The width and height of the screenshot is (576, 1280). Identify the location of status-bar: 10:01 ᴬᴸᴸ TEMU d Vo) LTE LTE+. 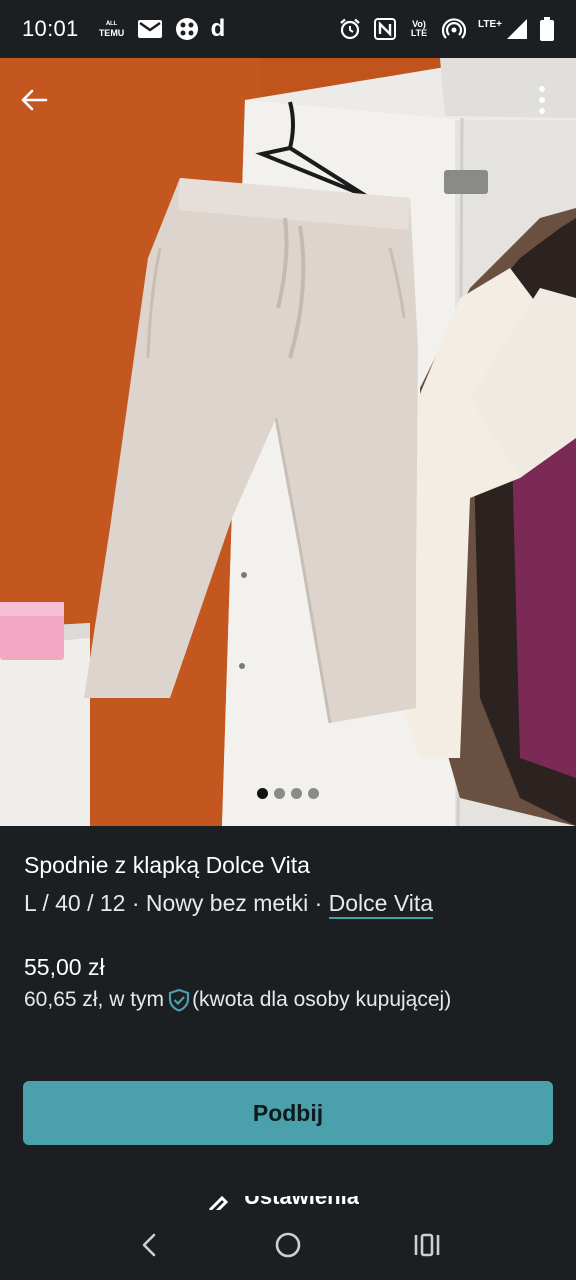
(288, 29).